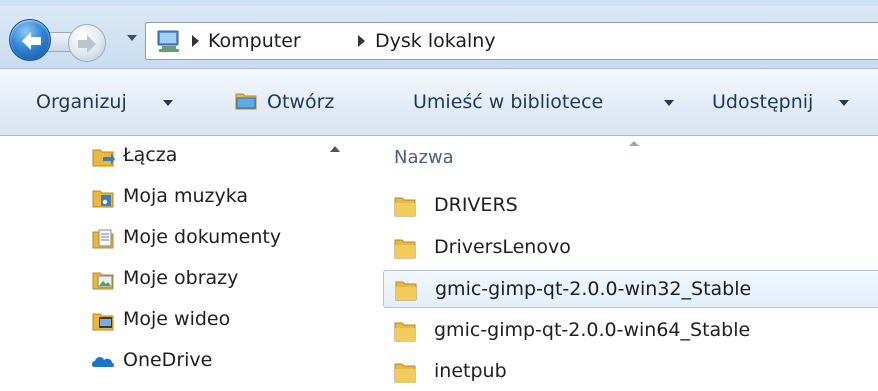  What do you see at coordinates (476, 205) in the screenshot?
I see `file-name: DRIVERS` at bounding box center [476, 205].